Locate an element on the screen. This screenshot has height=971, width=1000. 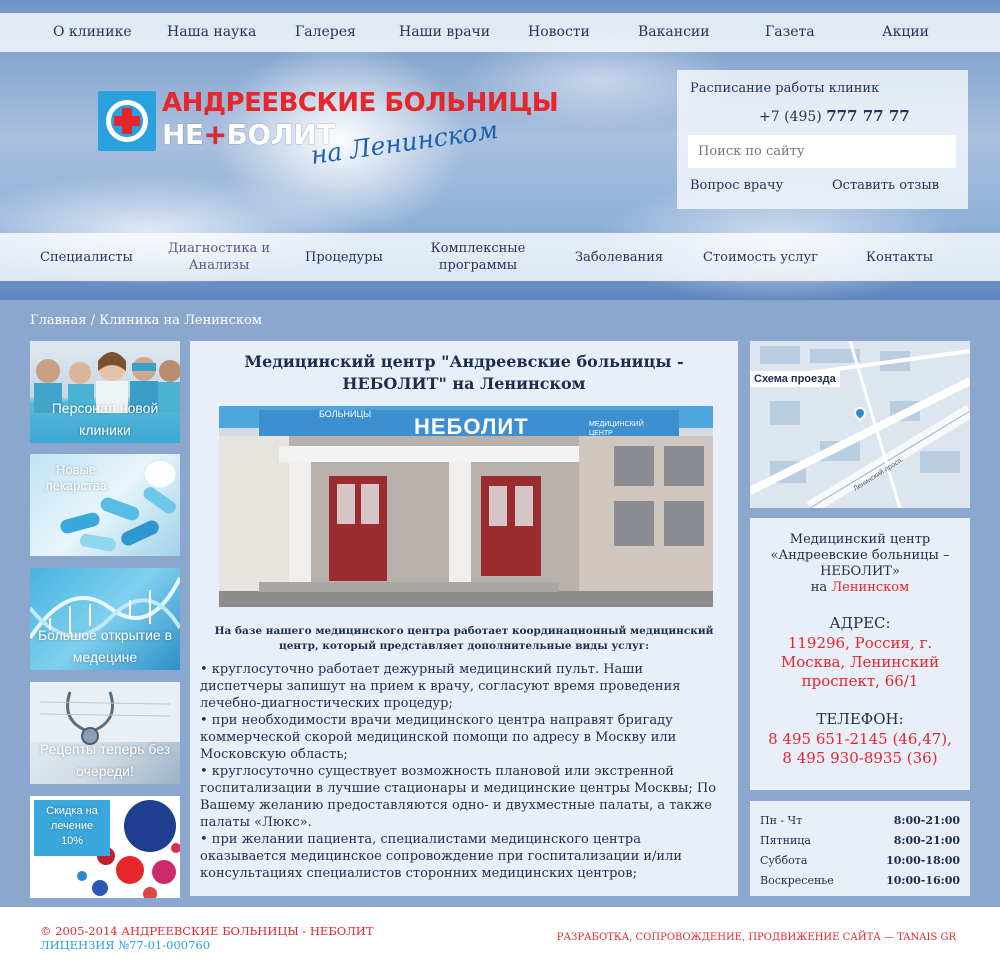
promo-discovery-label: Большое открытие в медецине is located at coordinates (105, 646).